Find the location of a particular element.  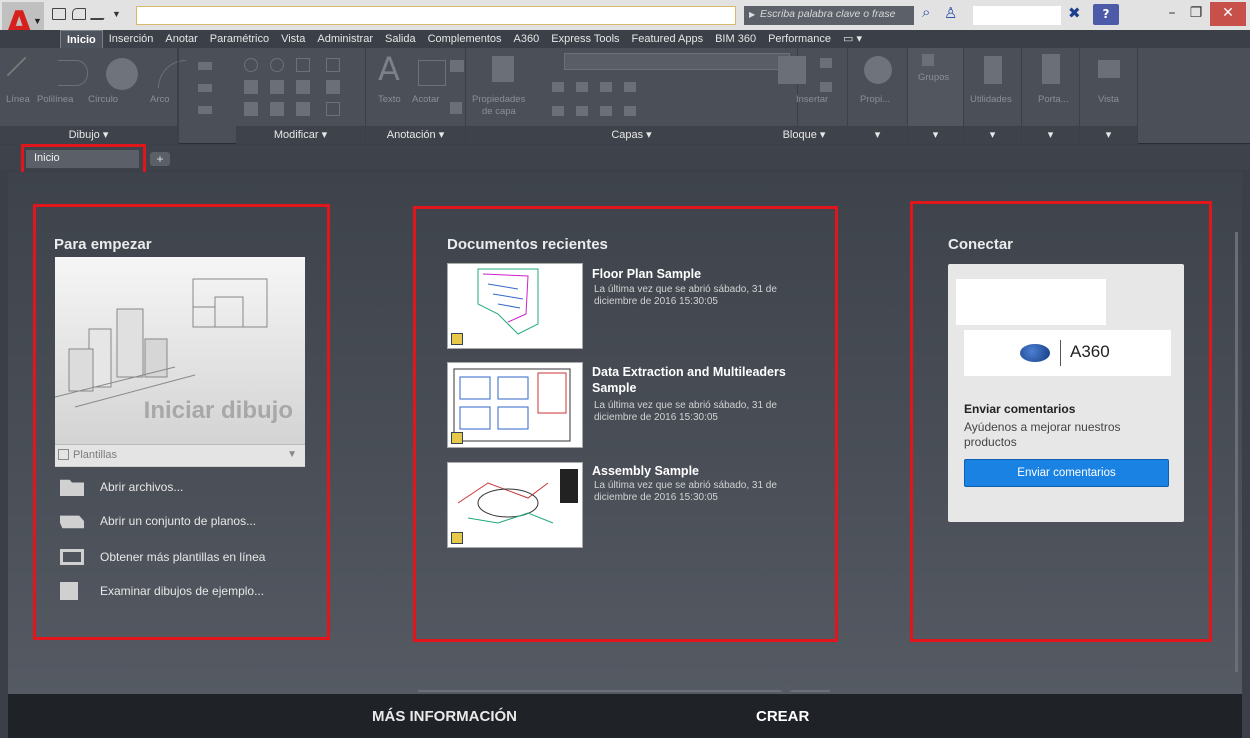

circle-label: Círculo is located at coordinates (103, 99).